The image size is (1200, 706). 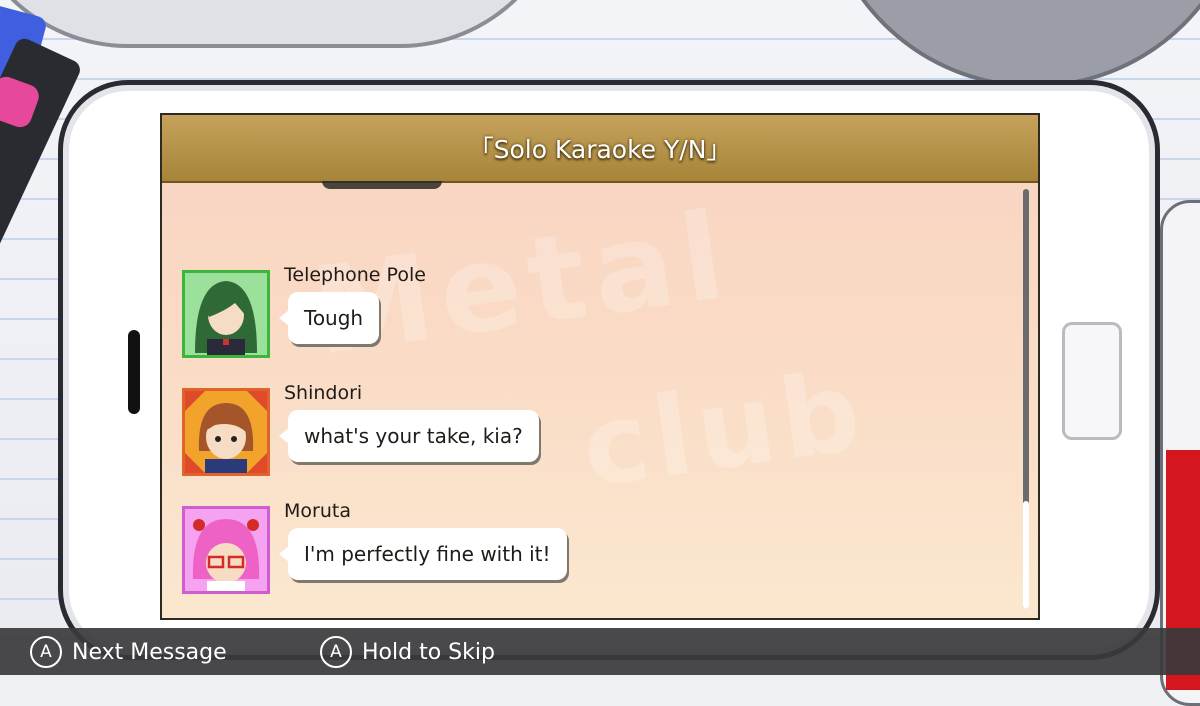 I want to click on message-bubble: I'm perfectly fine with it!, so click(x=423, y=554).